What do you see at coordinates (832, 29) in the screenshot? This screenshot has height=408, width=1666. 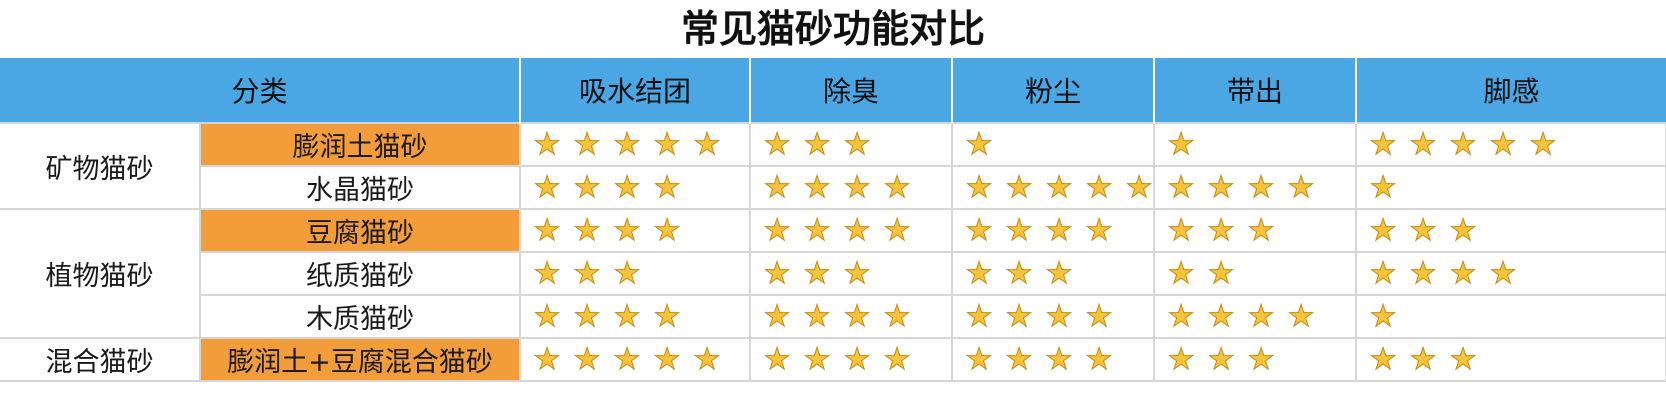 I see `page-title: 常见猫砂功能对比` at bounding box center [832, 29].